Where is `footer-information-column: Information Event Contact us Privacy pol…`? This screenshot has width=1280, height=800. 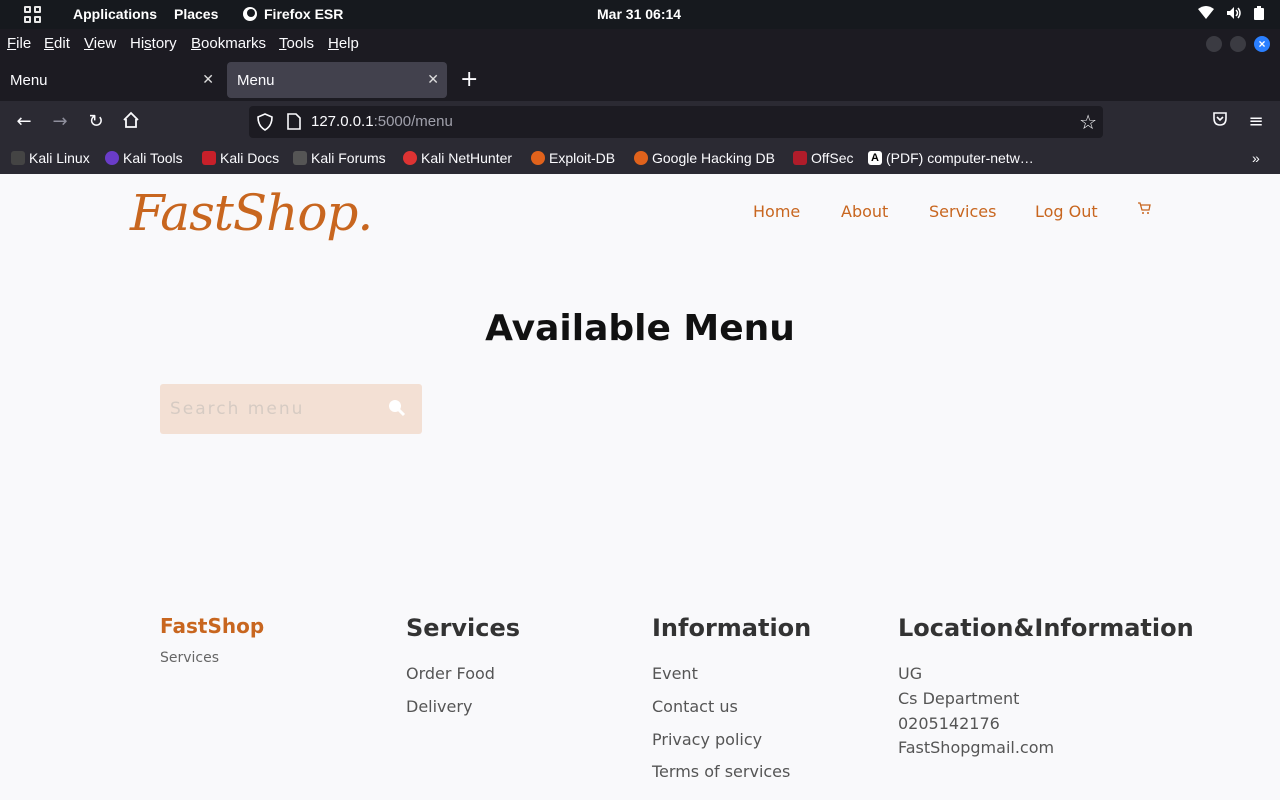
footer-information-column: Information Event Contact us Privacy pol… is located at coordinates (731, 697).